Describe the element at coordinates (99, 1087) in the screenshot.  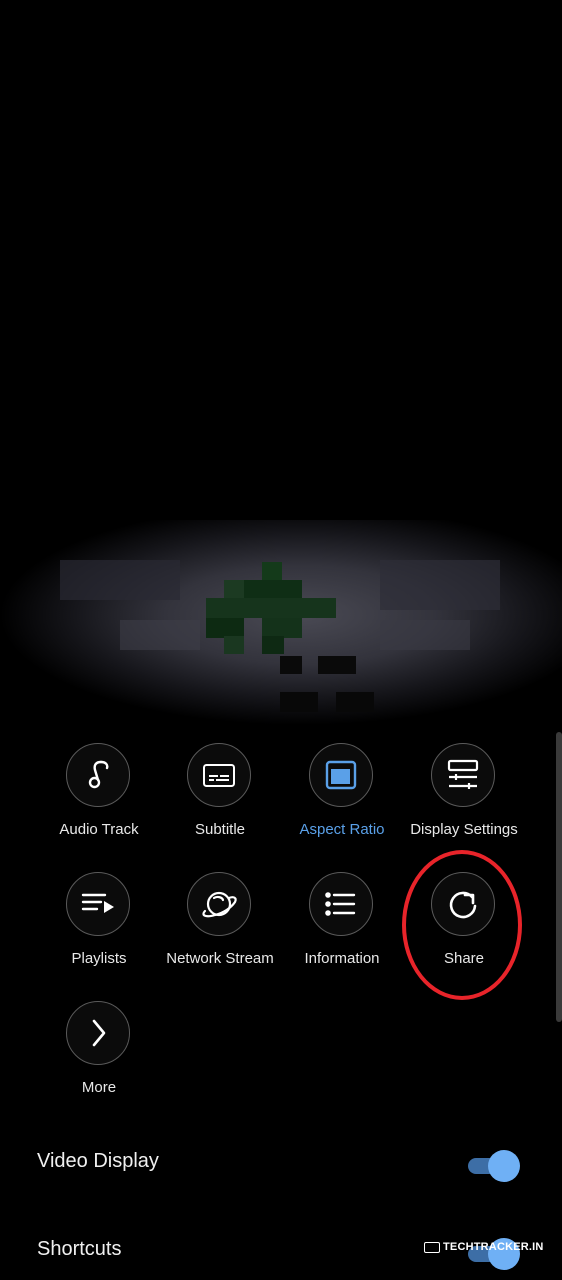
I see `menu-item-label: More` at that location.